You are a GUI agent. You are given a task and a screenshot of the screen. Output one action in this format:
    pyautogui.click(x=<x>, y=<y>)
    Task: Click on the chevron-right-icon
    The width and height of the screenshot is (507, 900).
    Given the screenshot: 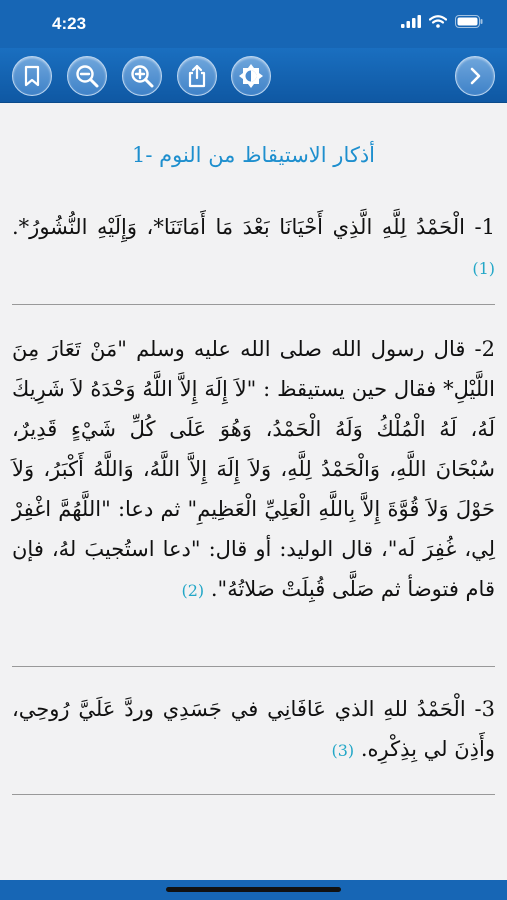 What is the action you would take?
    pyautogui.click(x=475, y=76)
    